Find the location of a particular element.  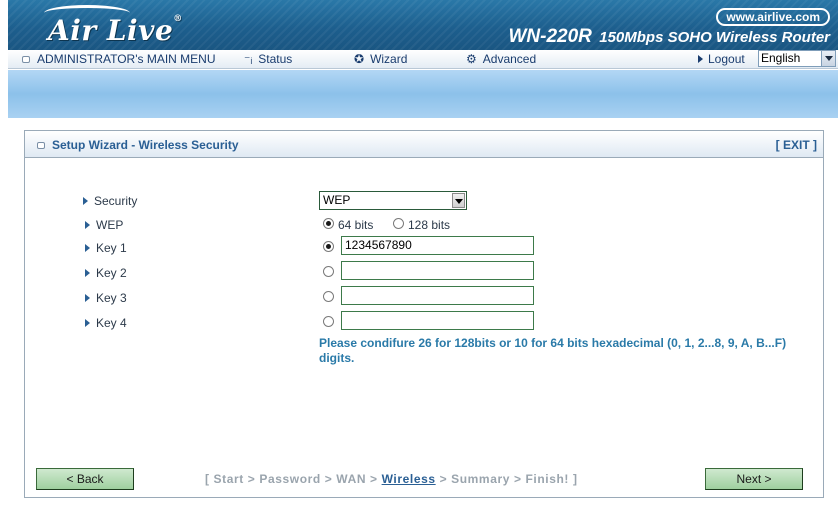

wizard-icon: ✪ is located at coordinates (359, 59).